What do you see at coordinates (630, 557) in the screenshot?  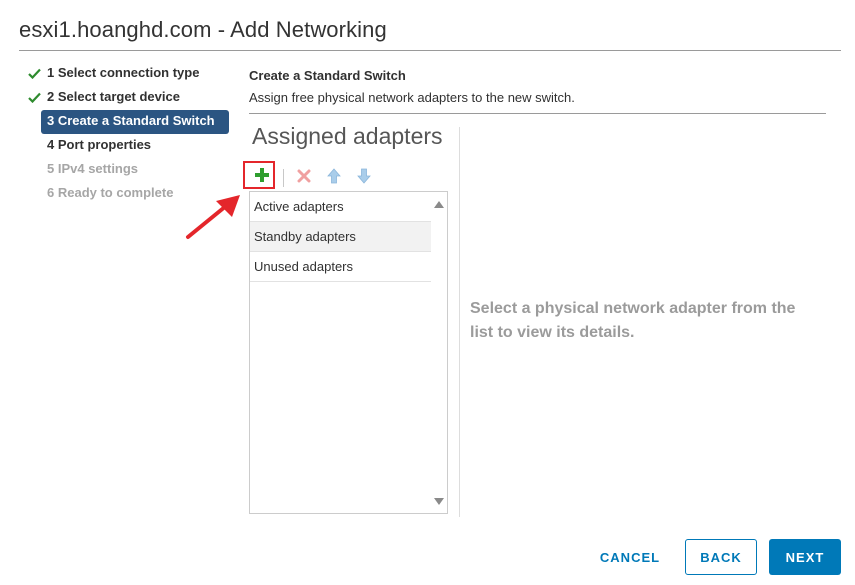 I see `cancel-button: CANCEL` at bounding box center [630, 557].